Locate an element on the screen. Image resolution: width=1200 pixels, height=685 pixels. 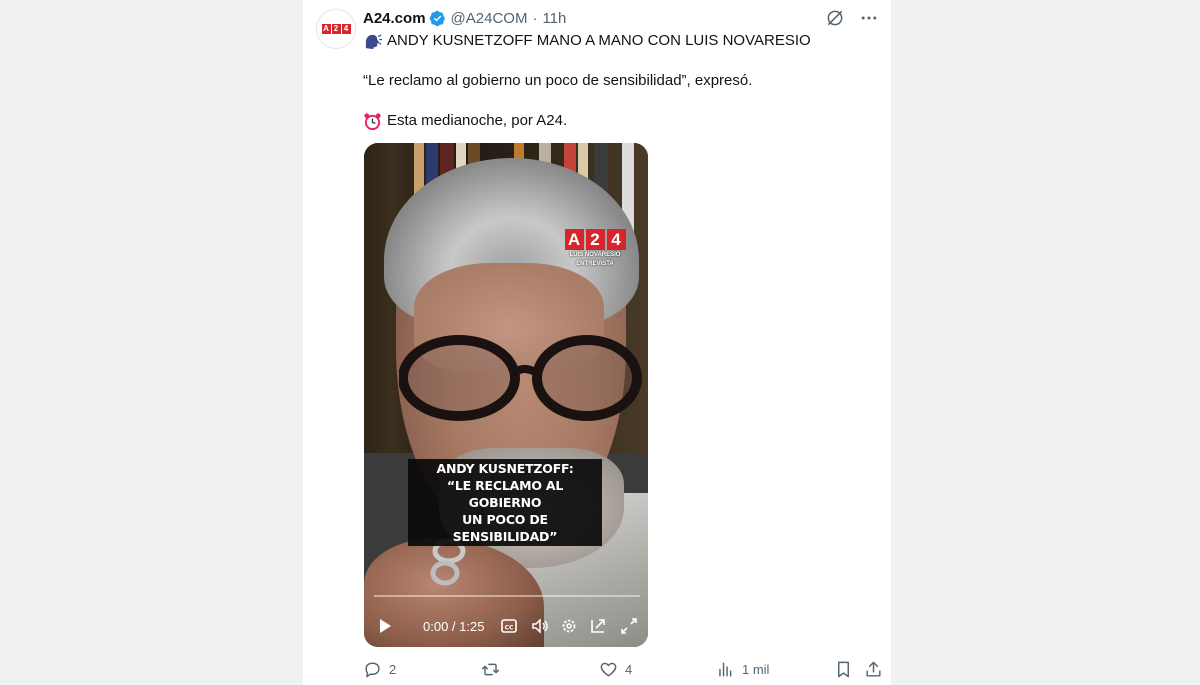
video-controls: 0:00 / 1:25 CC is located at coordinates (506, 626).